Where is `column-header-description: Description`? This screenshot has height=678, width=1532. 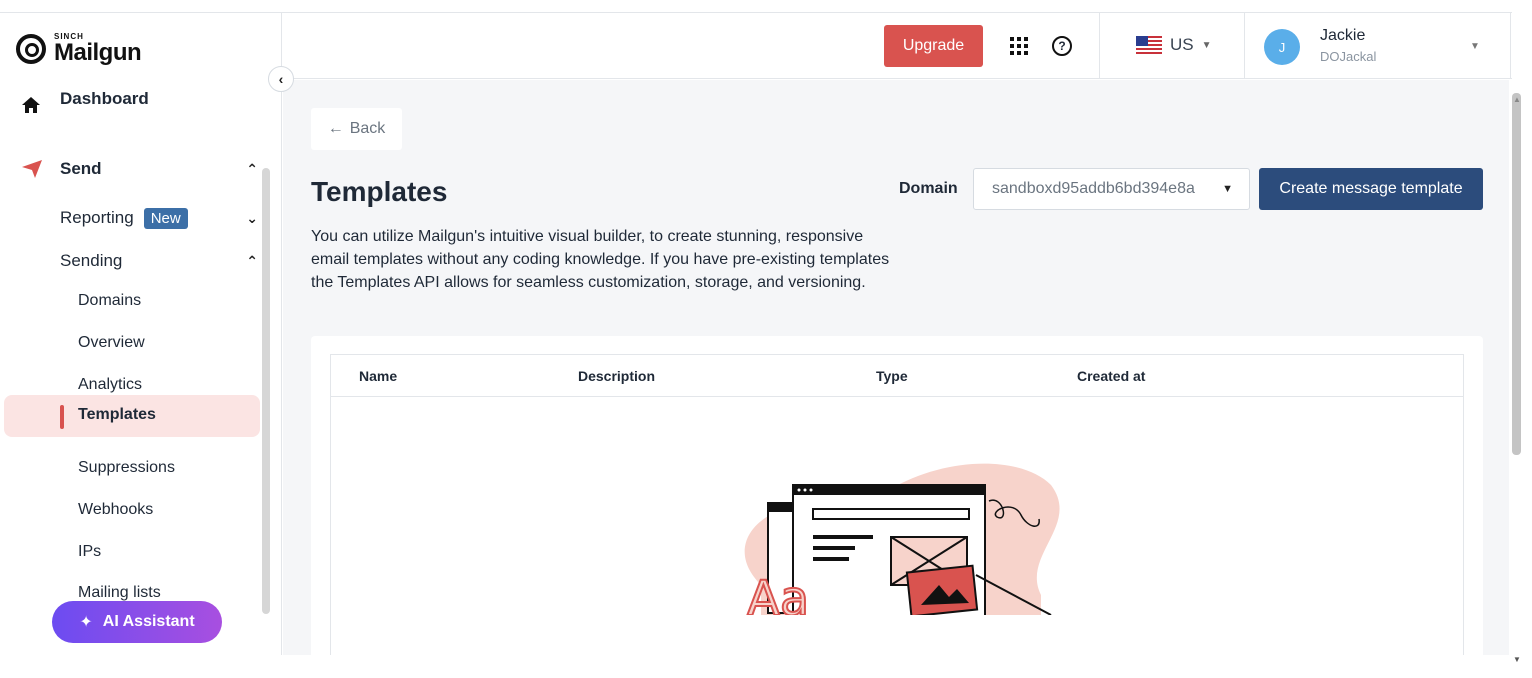
column-header-description: Description is located at coordinates (616, 376).